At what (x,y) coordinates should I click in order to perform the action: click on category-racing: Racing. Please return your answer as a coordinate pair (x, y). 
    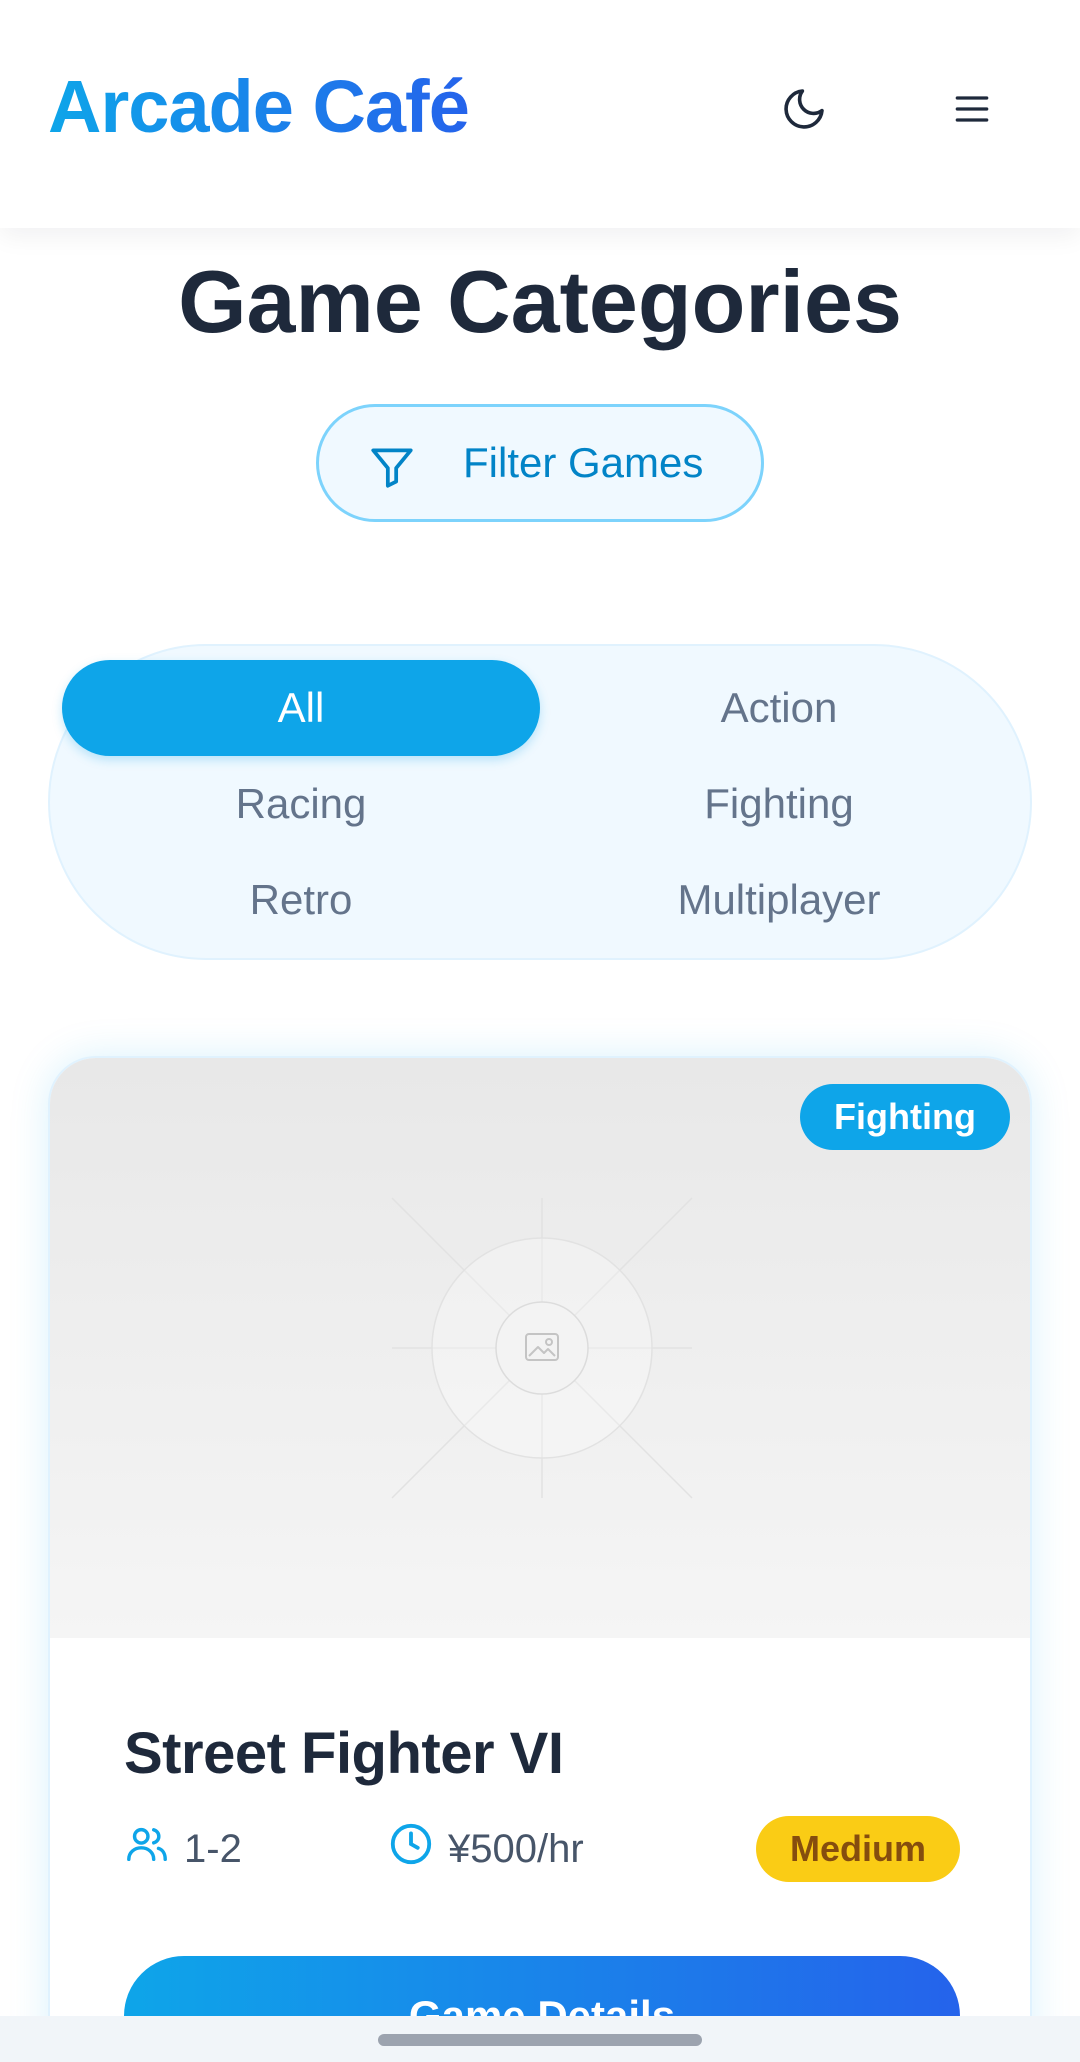
    Looking at the image, I should click on (301, 804).